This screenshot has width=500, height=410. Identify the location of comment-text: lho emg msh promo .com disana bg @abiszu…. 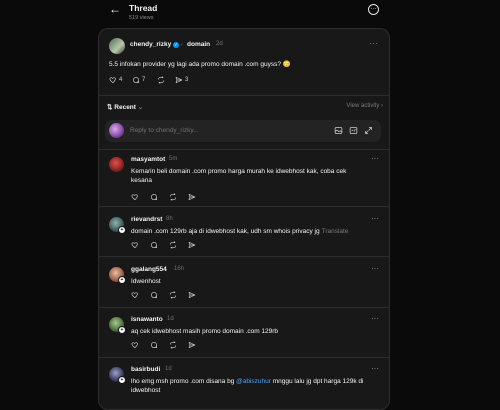
(248, 386).